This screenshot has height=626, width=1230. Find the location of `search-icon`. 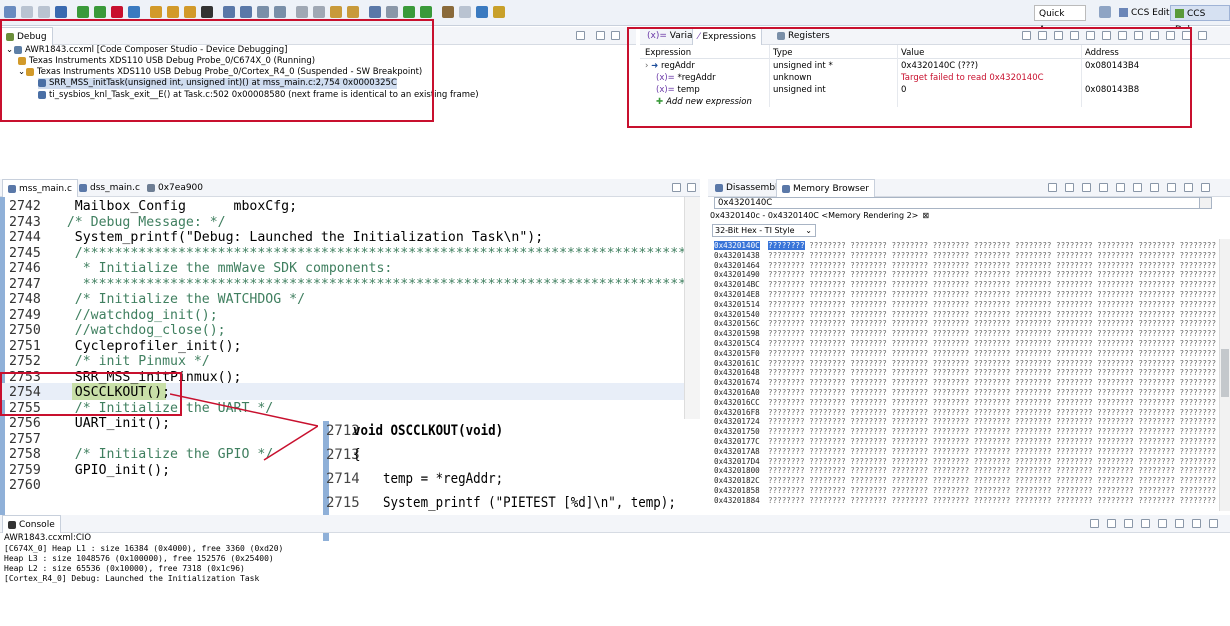

search-icon is located at coordinates (448, 12).